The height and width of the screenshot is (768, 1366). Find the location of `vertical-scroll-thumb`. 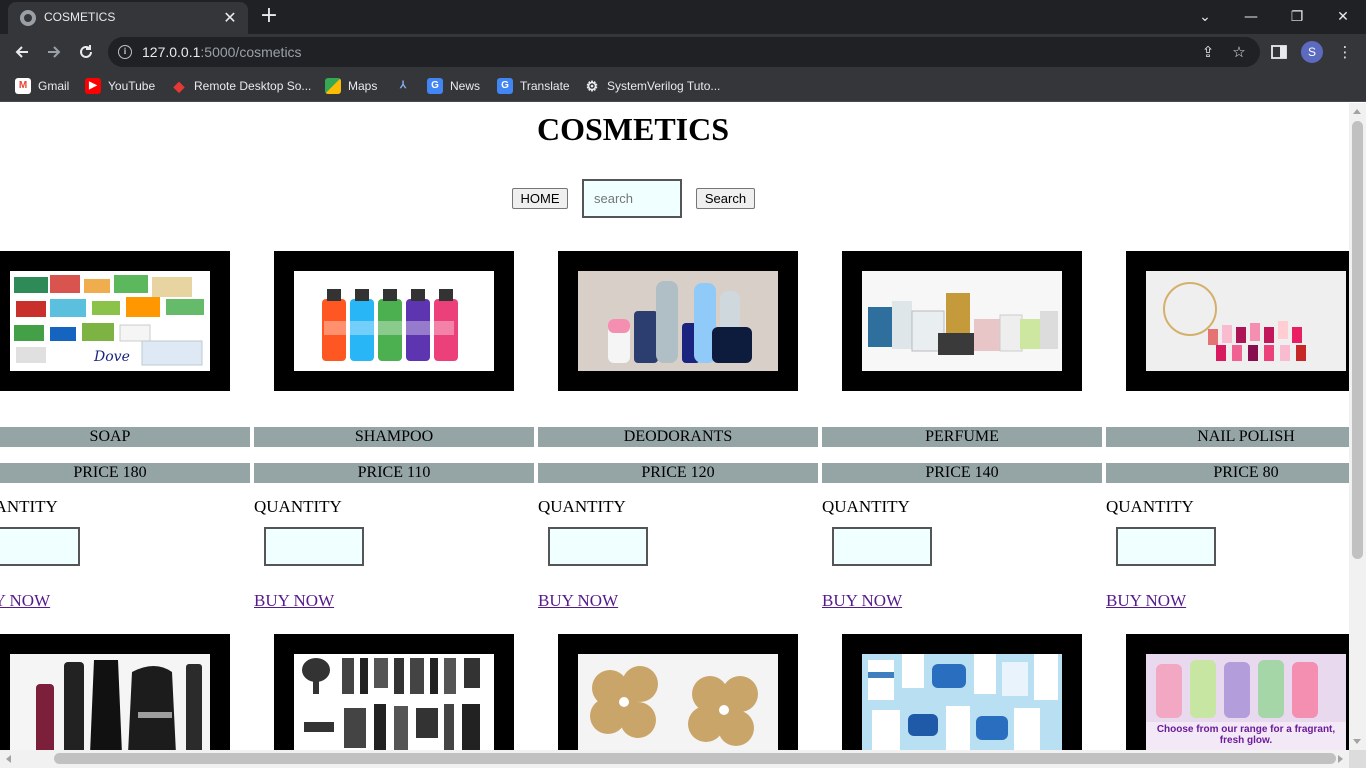

vertical-scroll-thumb is located at coordinates (1357, 340).